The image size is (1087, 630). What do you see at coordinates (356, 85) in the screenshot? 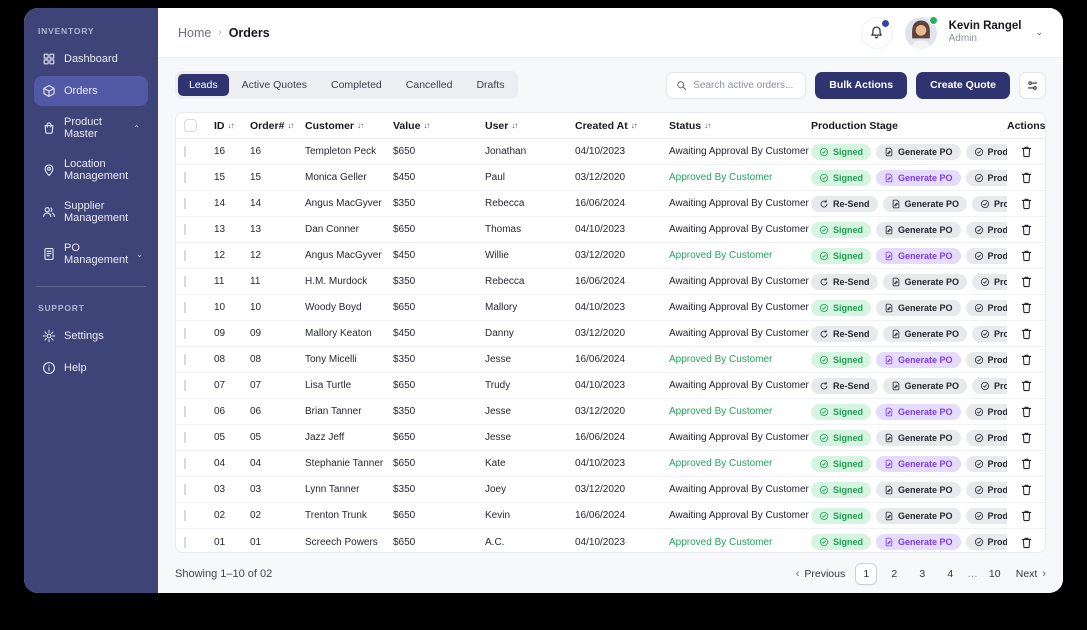
I see `tab-completed: Completed` at bounding box center [356, 85].